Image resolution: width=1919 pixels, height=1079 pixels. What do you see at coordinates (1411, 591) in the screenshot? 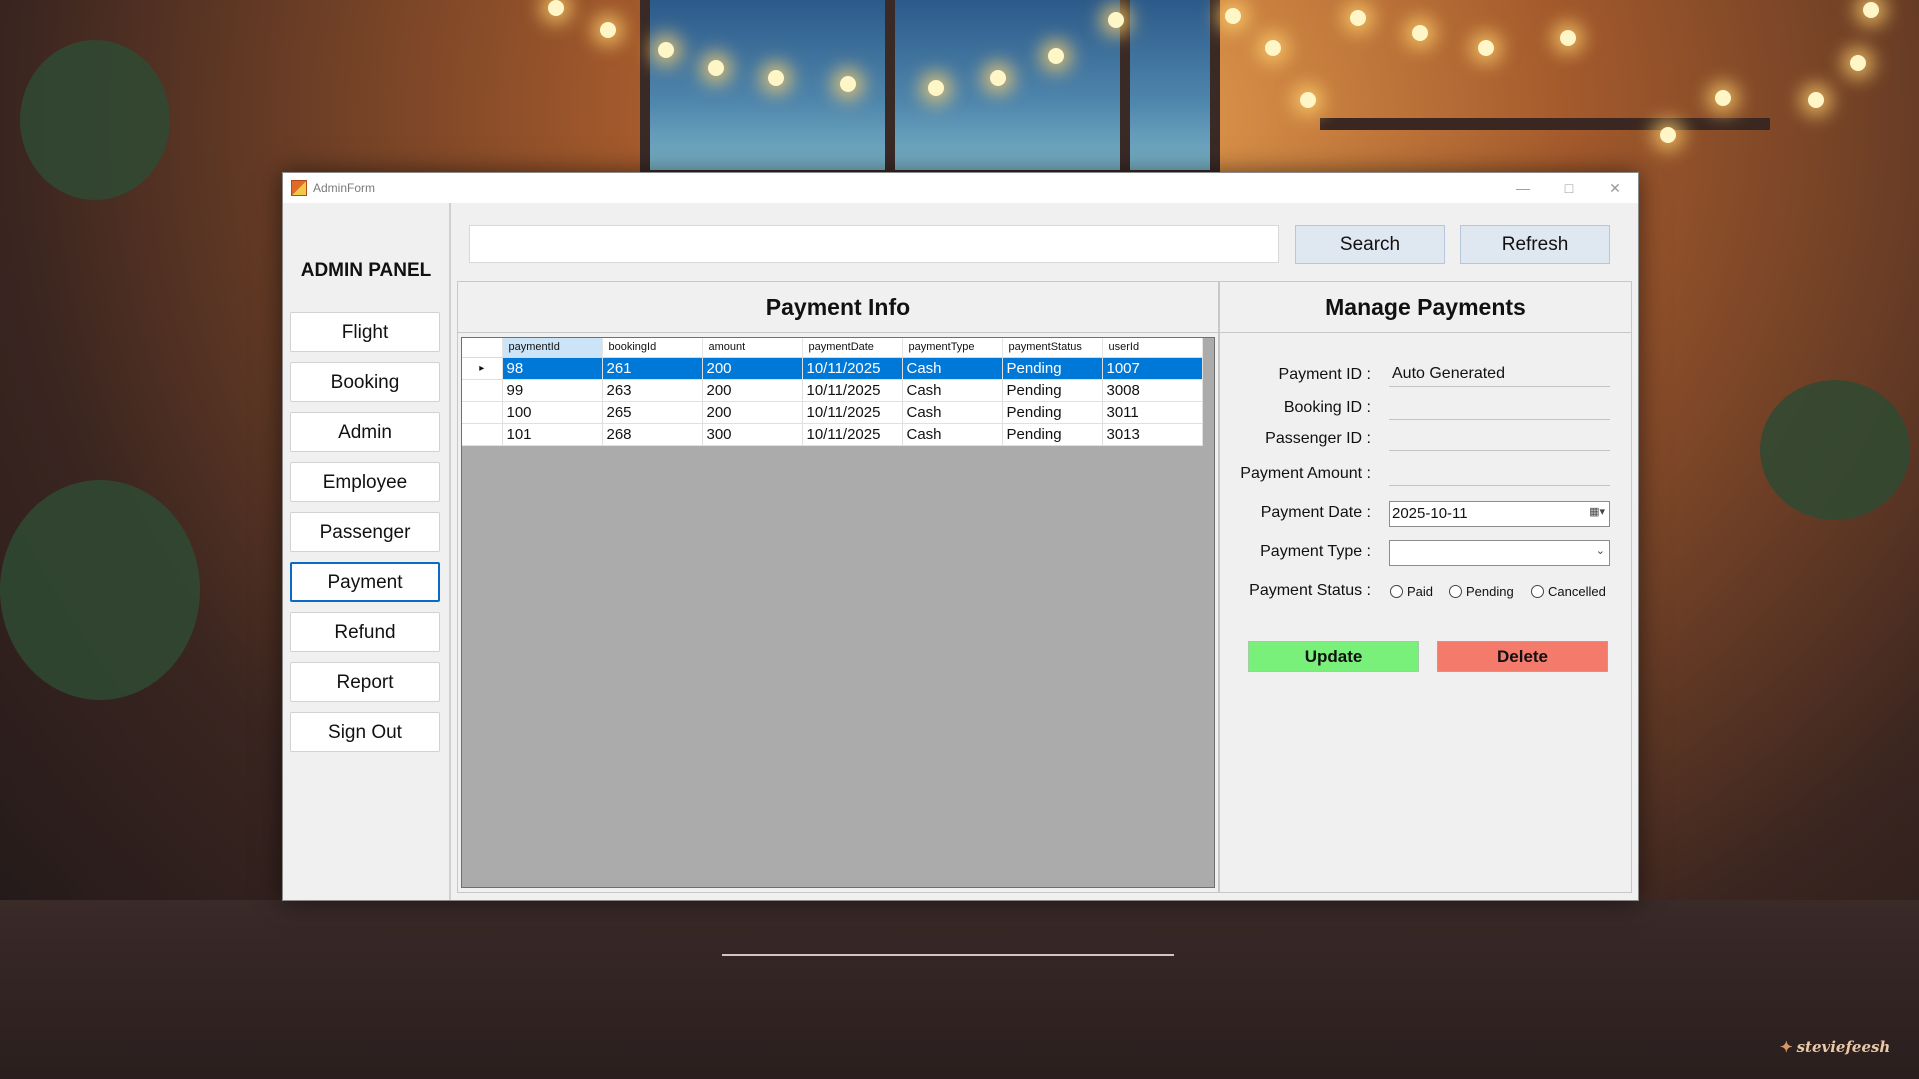
I see `status-paid-radio: Paid` at bounding box center [1411, 591].